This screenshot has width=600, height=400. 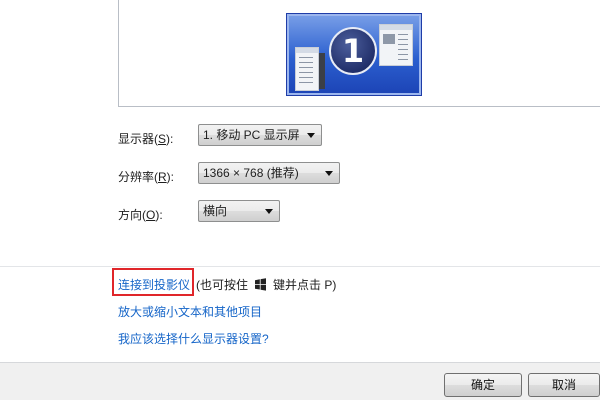 I want to click on highlight-box, so click(x=153, y=282).